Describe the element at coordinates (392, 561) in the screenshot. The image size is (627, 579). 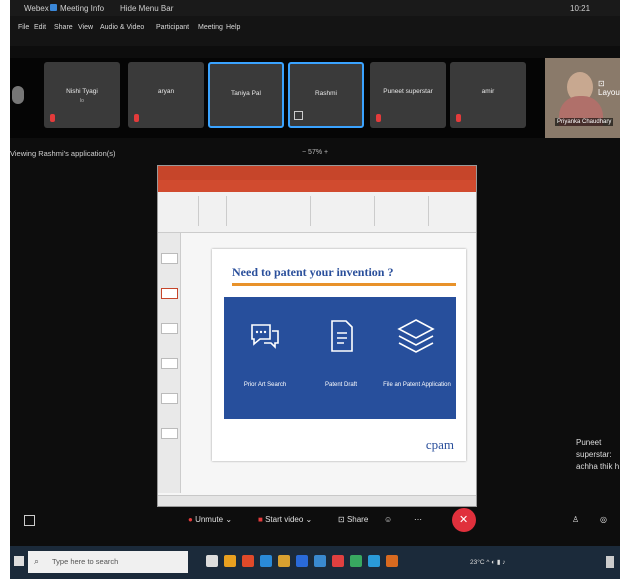
I see `powerpoint-icon` at that location.